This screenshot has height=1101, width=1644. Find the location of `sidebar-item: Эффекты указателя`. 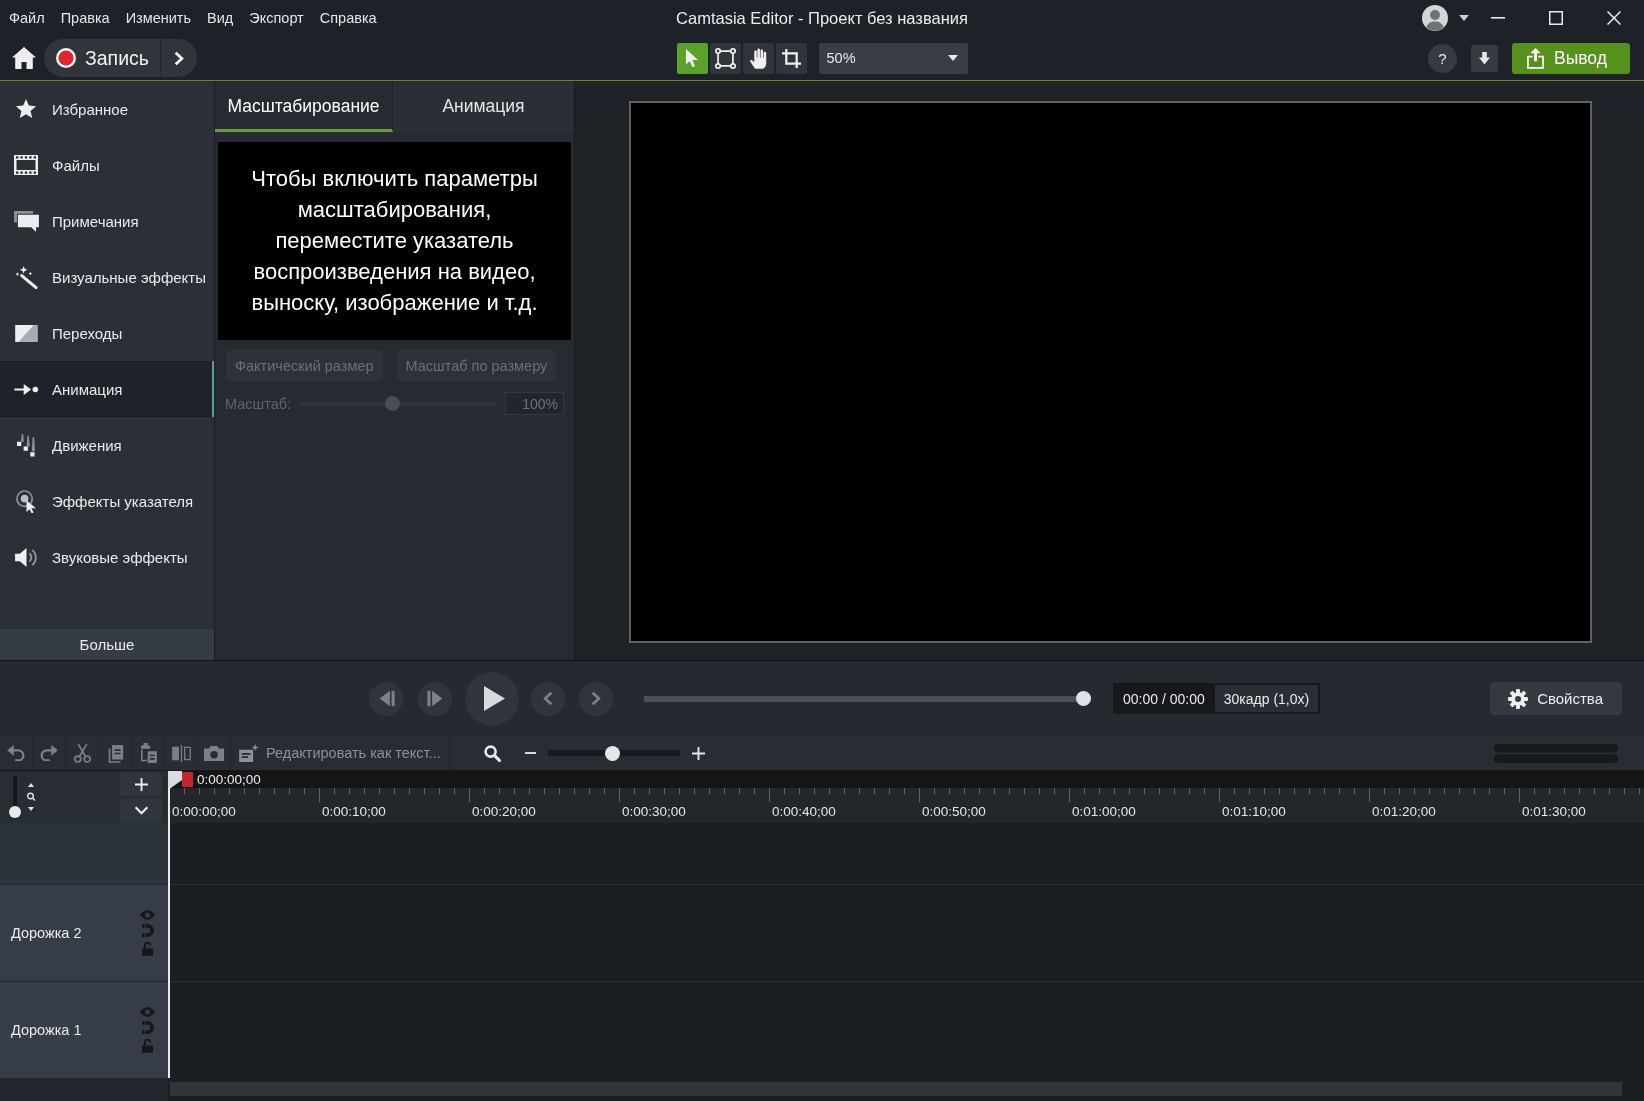

sidebar-item: Эффекты указателя is located at coordinates (107, 501).